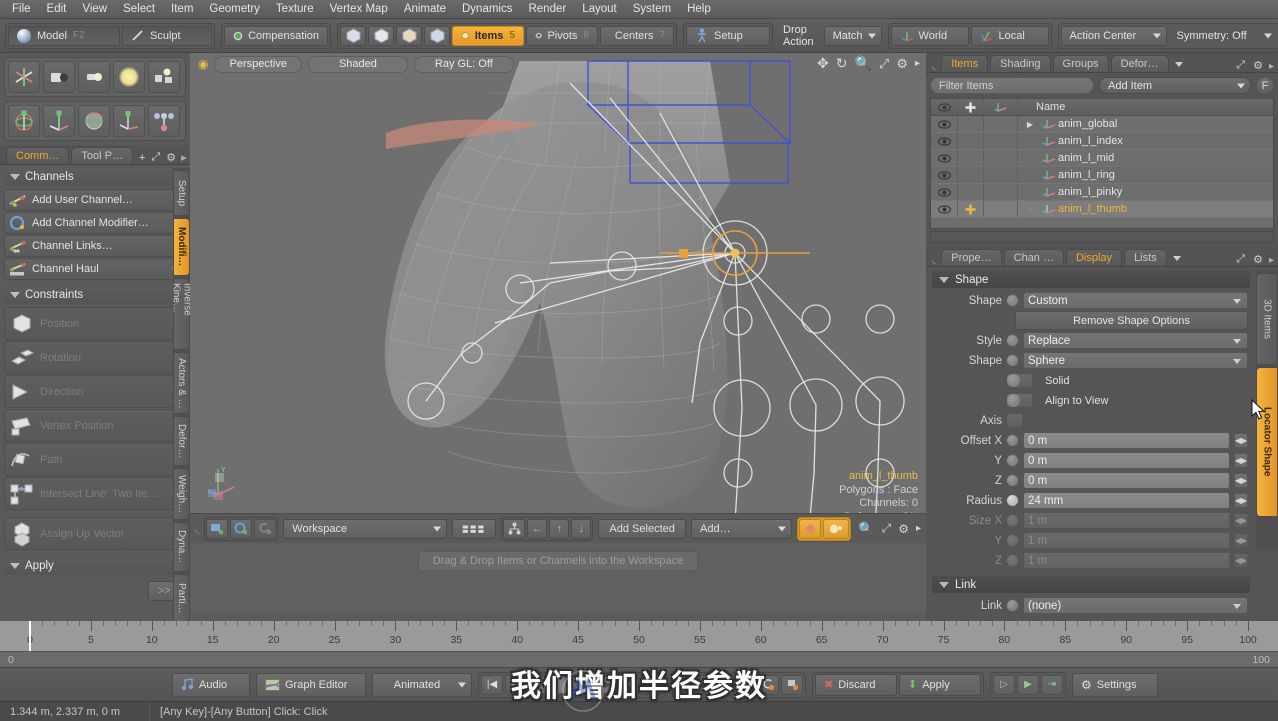  I want to click on tool-render-camera, so click(164, 77).